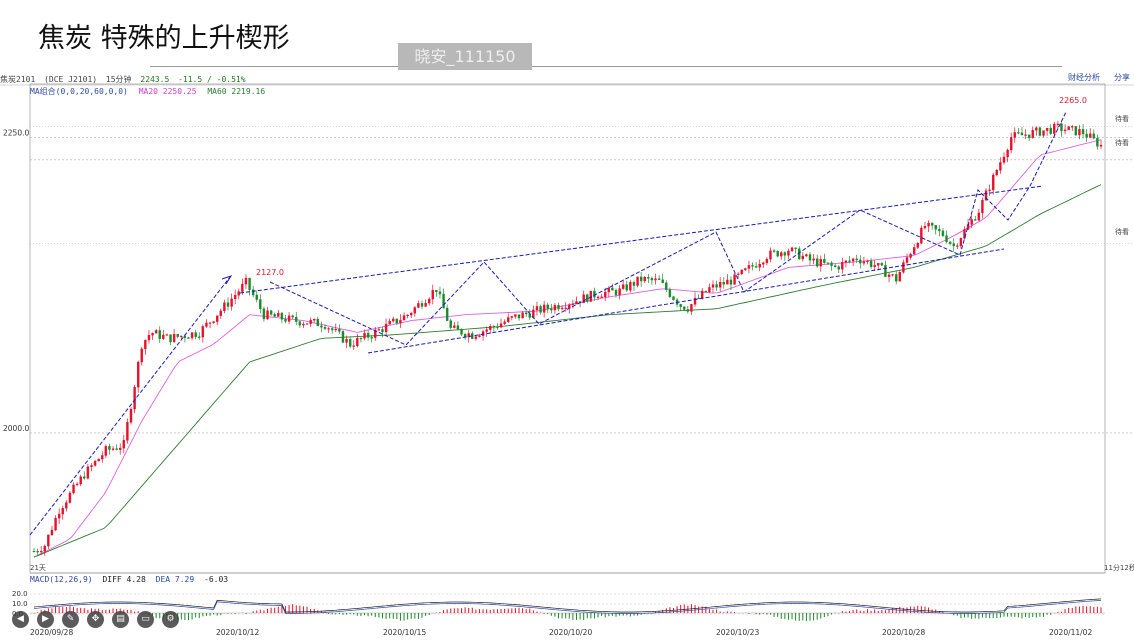 The width and height of the screenshot is (1134, 643). I want to click on play-back-icon: ◀, so click(20, 619).